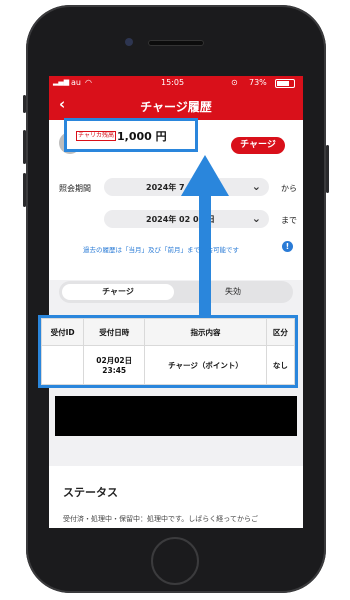 This screenshot has height=600, width=350. Describe the element at coordinates (280, 332) in the screenshot. I see `col-header-category: 区分` at that location.